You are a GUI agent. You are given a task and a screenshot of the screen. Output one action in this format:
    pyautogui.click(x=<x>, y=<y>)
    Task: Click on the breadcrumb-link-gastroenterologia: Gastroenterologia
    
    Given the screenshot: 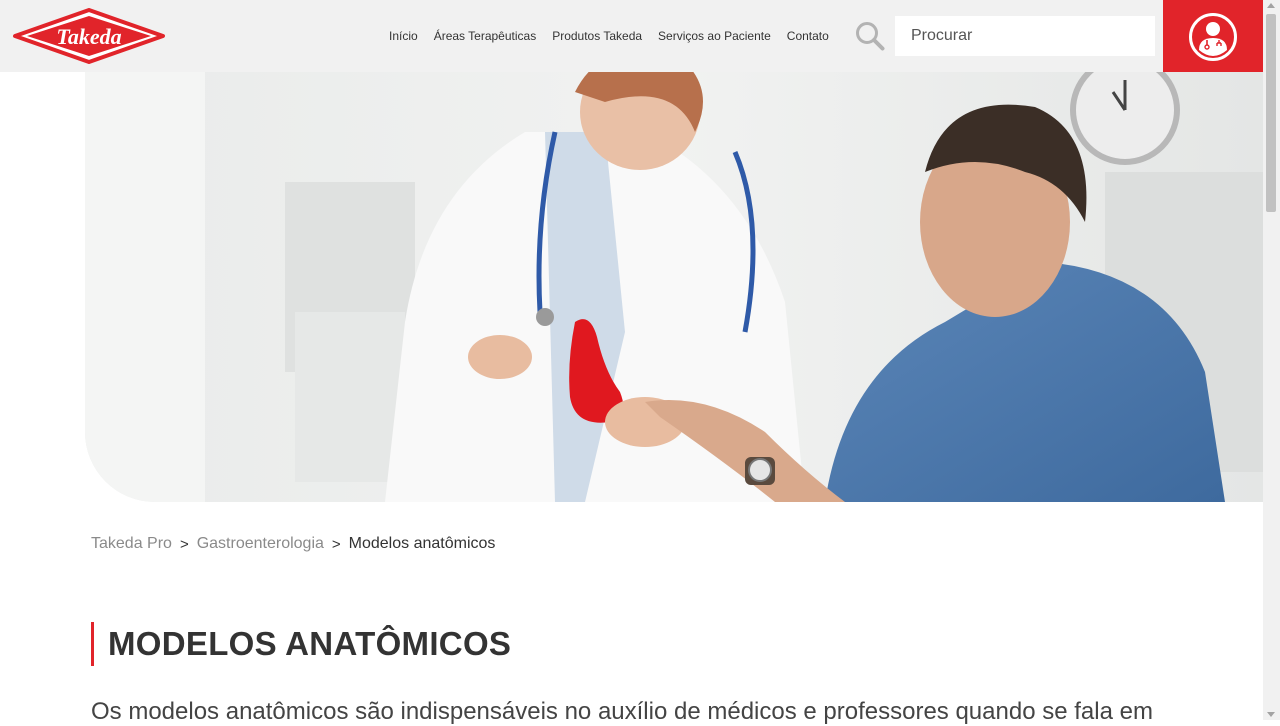 What is the action you would take?
    pyautogui.click(x=260, y=544)
    